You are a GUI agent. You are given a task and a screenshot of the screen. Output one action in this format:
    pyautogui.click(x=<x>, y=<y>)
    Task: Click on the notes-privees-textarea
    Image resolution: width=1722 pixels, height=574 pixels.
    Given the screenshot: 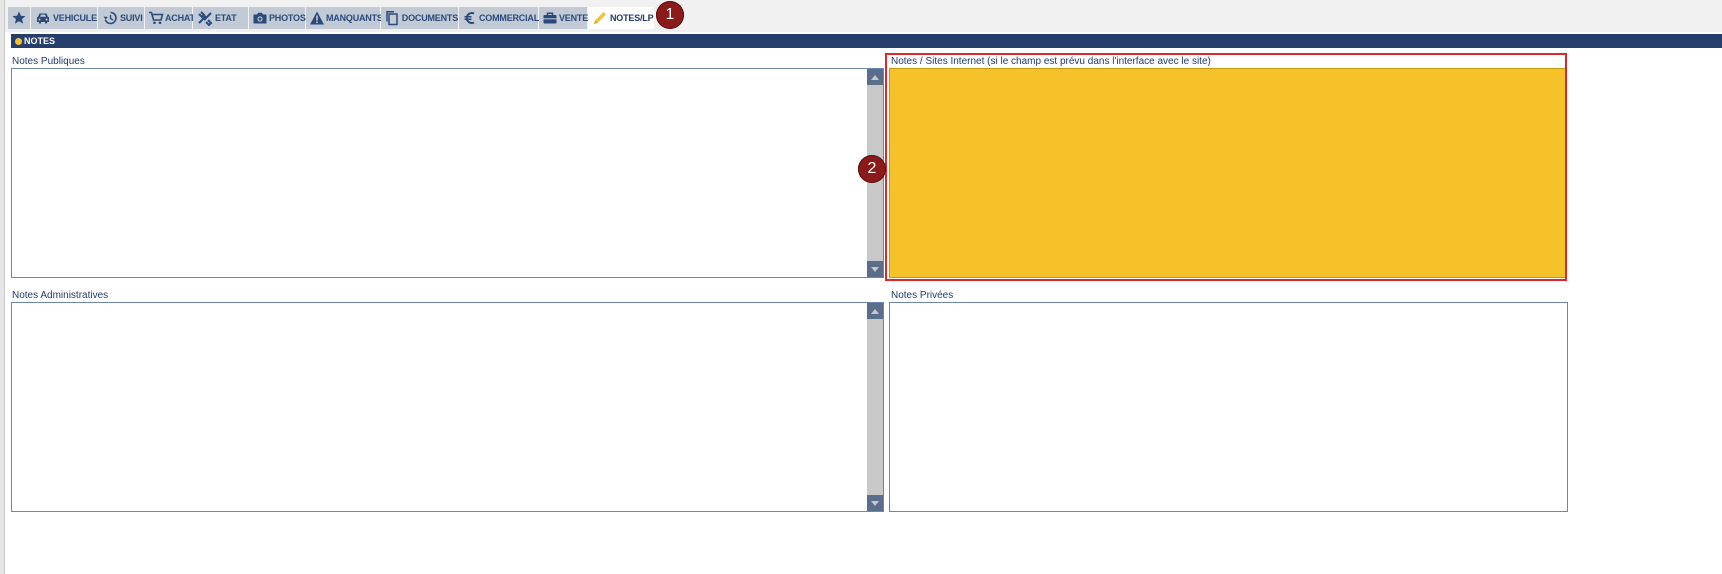 What is the action you would take?
    pyautogui.click(x=1228, y=407)
    